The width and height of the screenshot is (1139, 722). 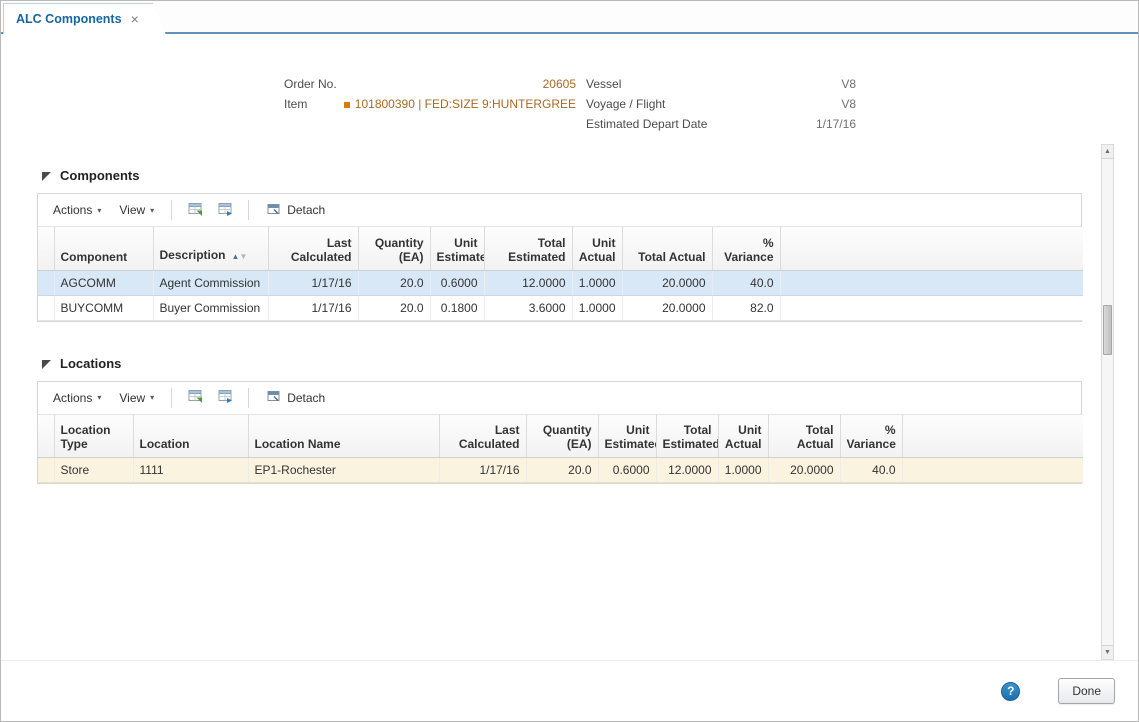 I want to click on table-cell: BUYCOMM, so click(x=104, y=308).